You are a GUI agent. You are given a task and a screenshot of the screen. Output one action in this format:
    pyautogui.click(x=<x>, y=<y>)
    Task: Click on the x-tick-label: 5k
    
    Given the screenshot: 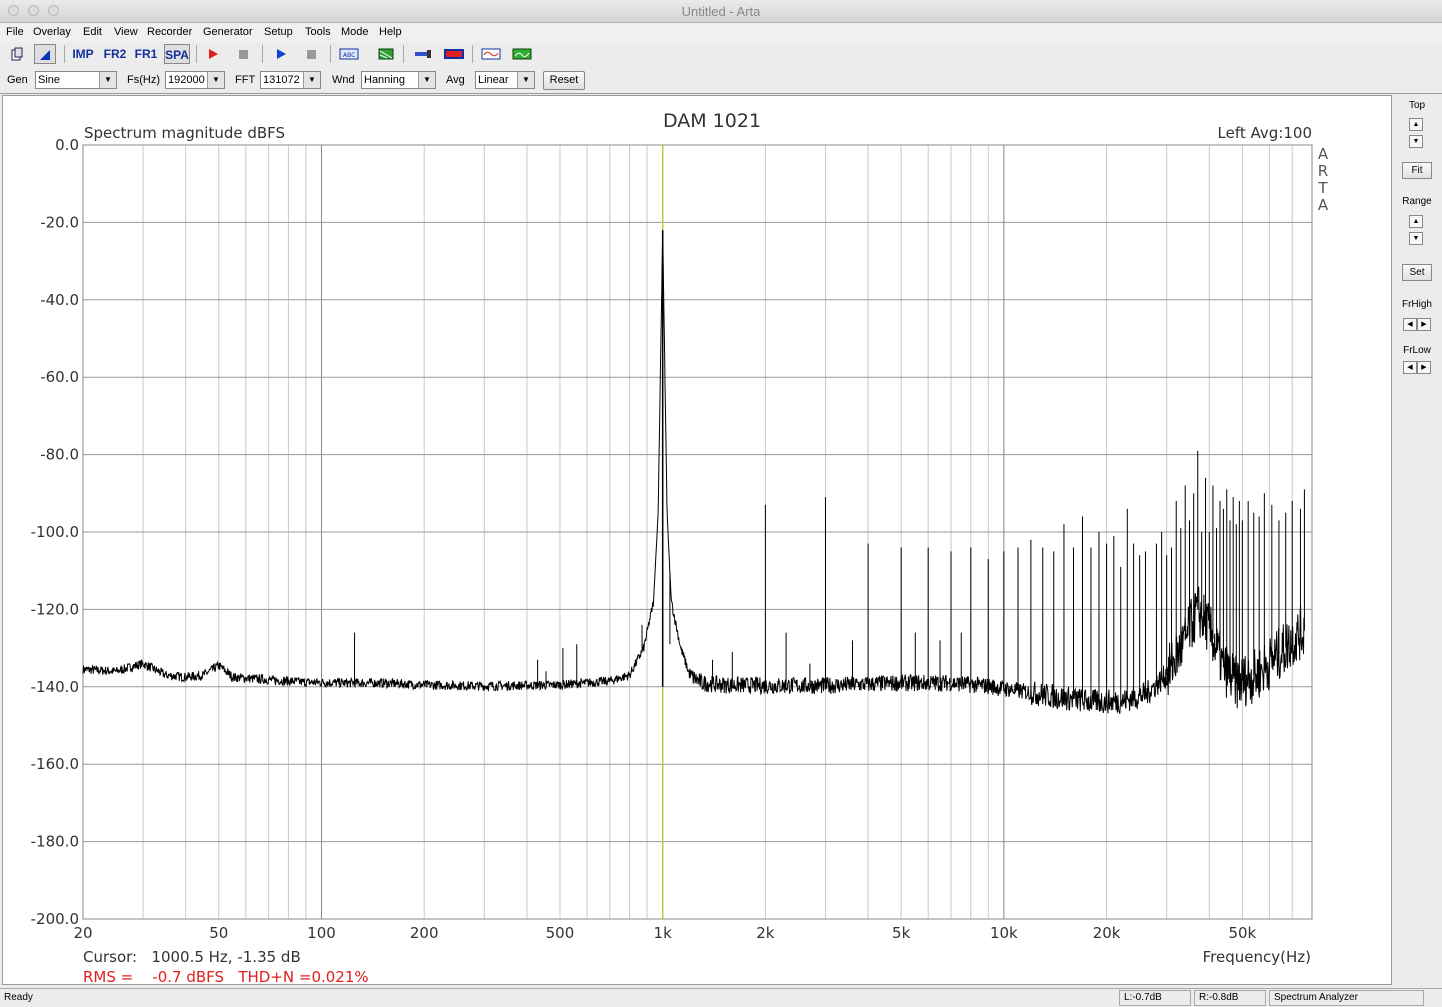 What is the action you would take?
    pyautogui.click(x=901, y=933)
    